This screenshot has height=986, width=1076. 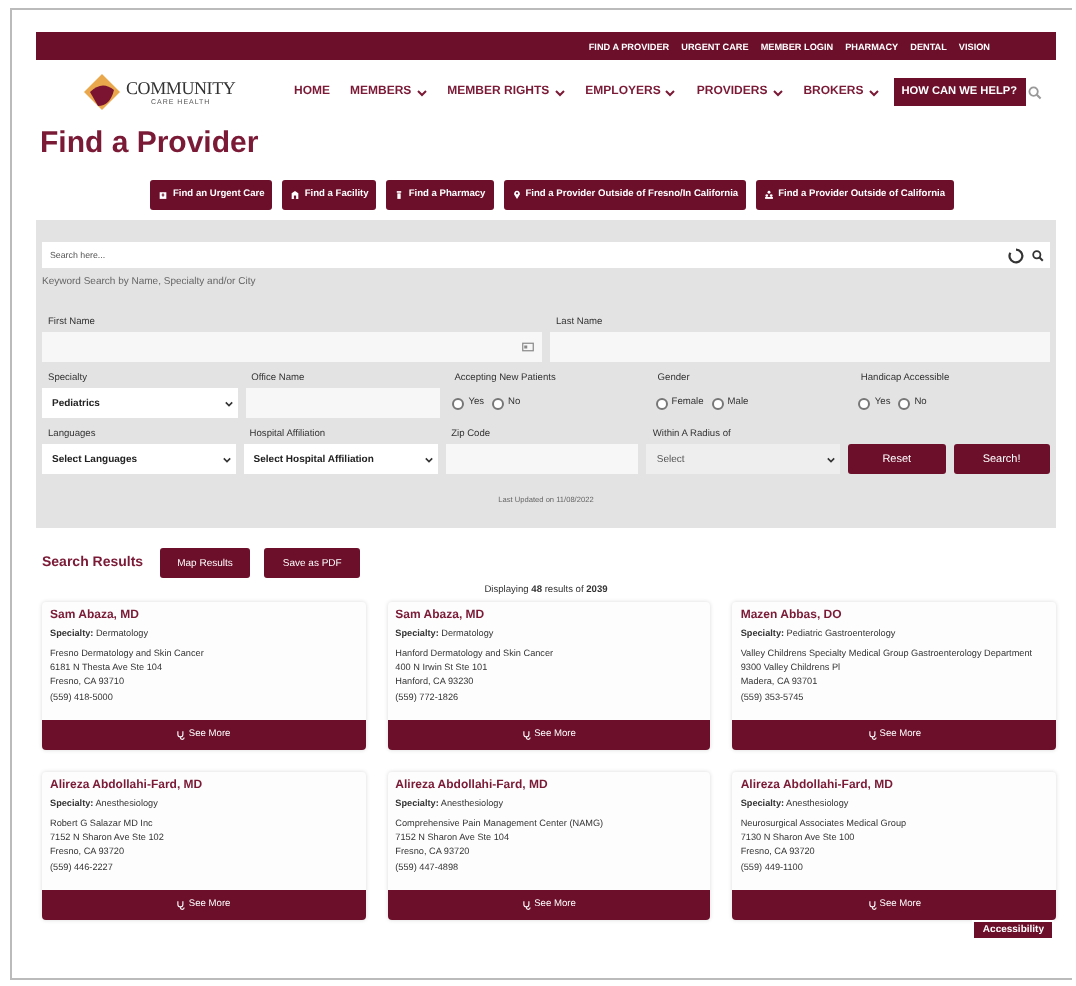 What do you see at coordinates (769, 195) in the screenshot?
I see `people-icon` at bounding box center [769, 195].